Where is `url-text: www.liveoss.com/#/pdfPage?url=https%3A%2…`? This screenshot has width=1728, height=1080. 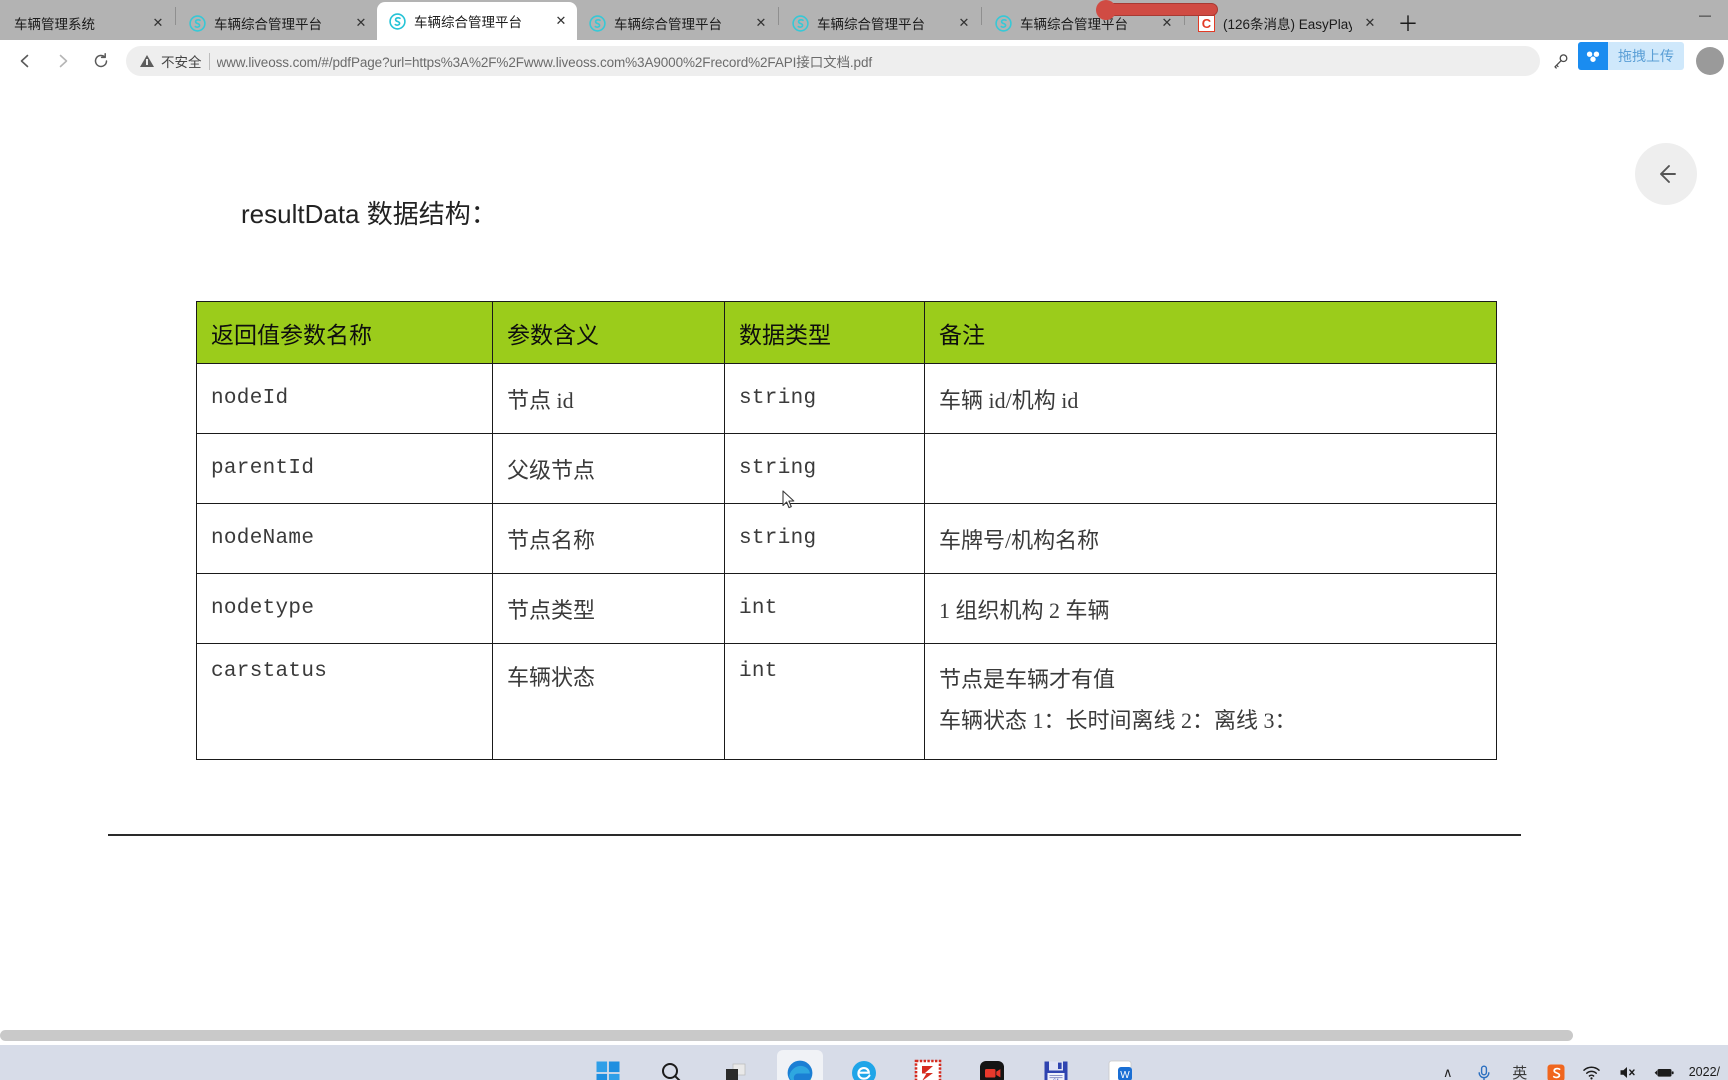
url-text: www.liveoss.com/#/pdfPage?url=https%3A%2… is located at coordinates (874, 61).